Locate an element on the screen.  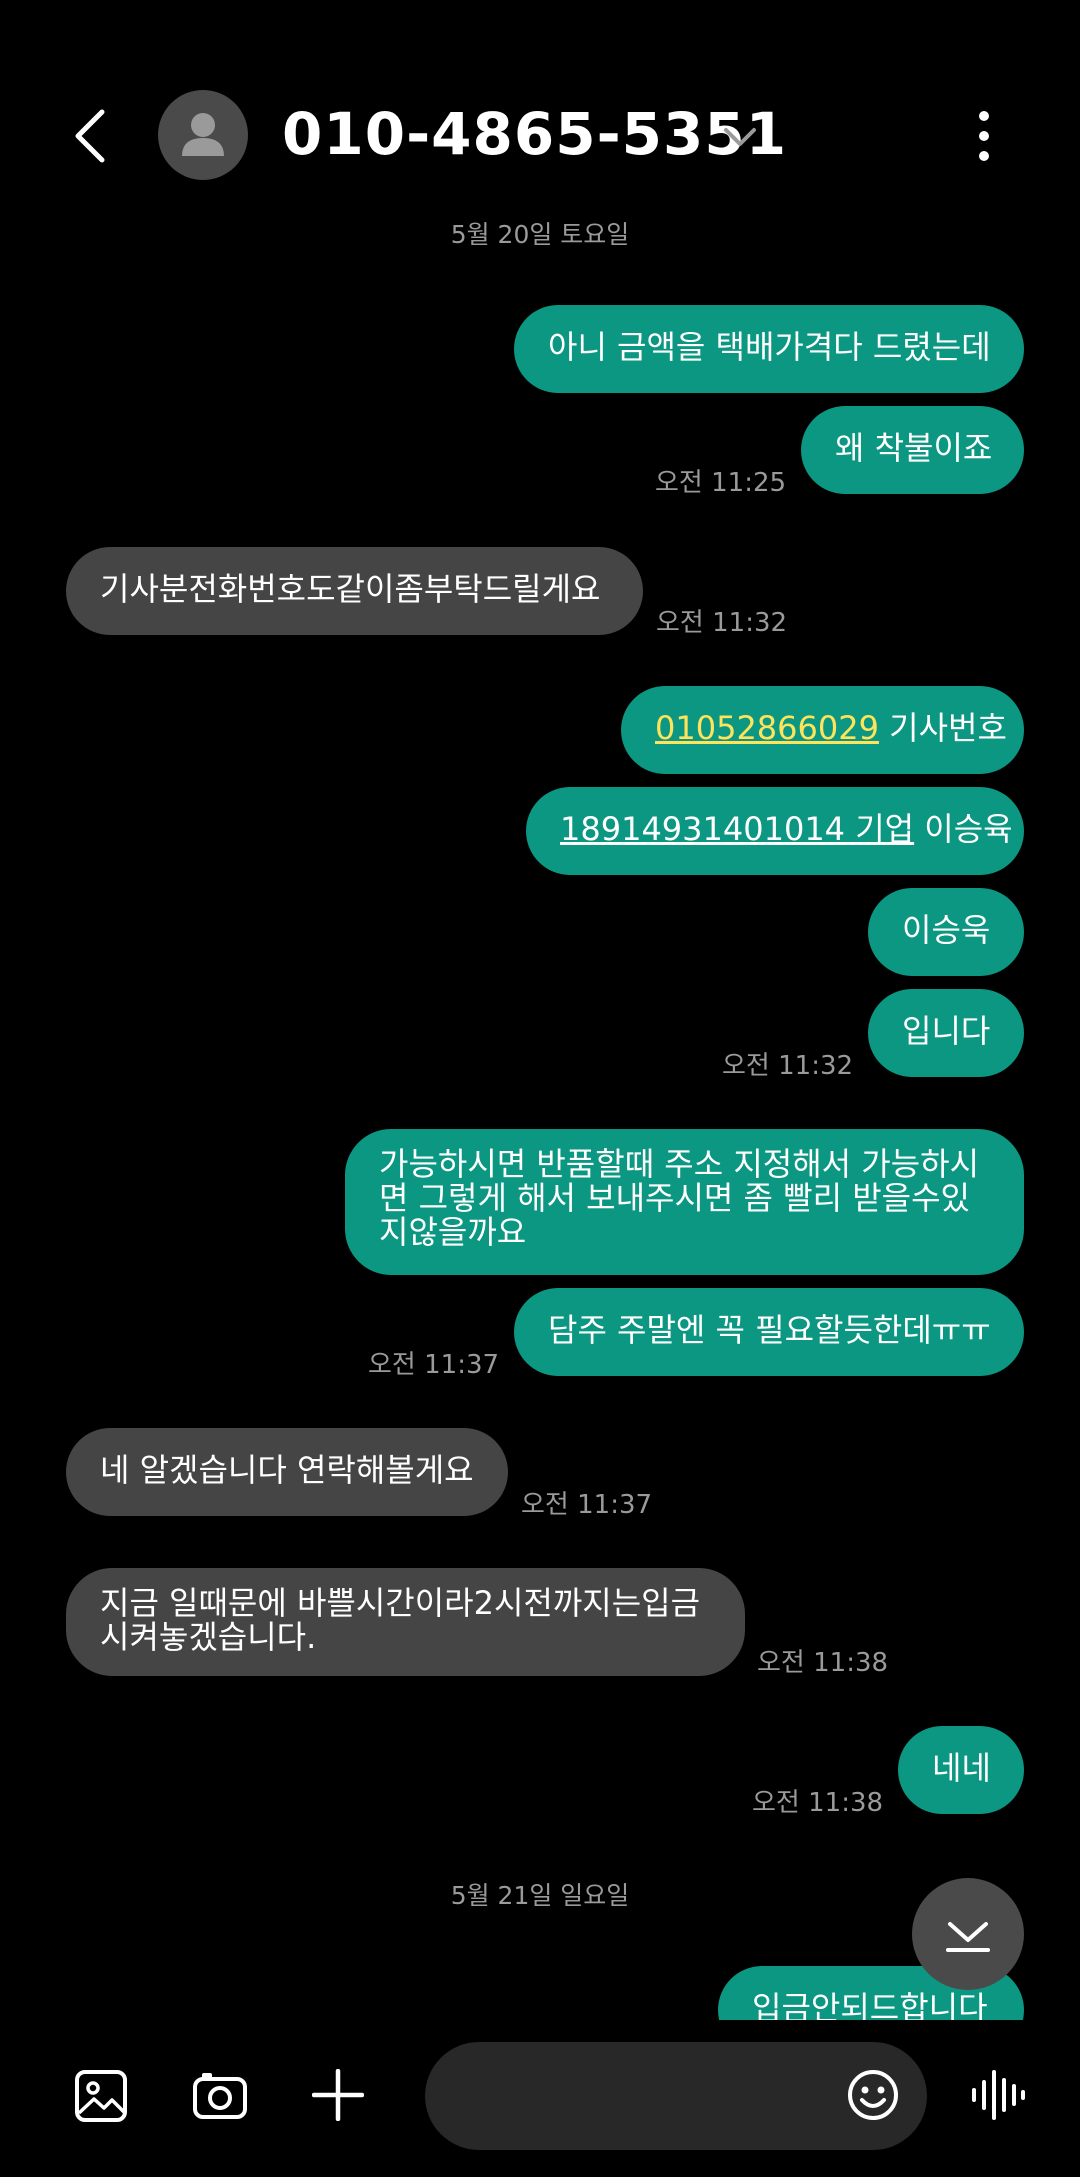
message-line: 지금 일때문에 바쁠시간이라2시전까지는입금 is located at coordinates (400, 1603).